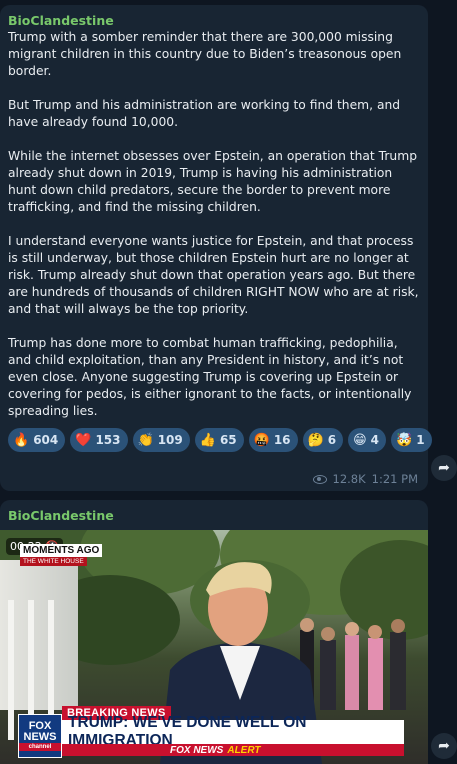 Image resolution: width=457 pixels, height=764 pixels. I want to click on reaction-fire: 🔥 604, so click(37, 440).